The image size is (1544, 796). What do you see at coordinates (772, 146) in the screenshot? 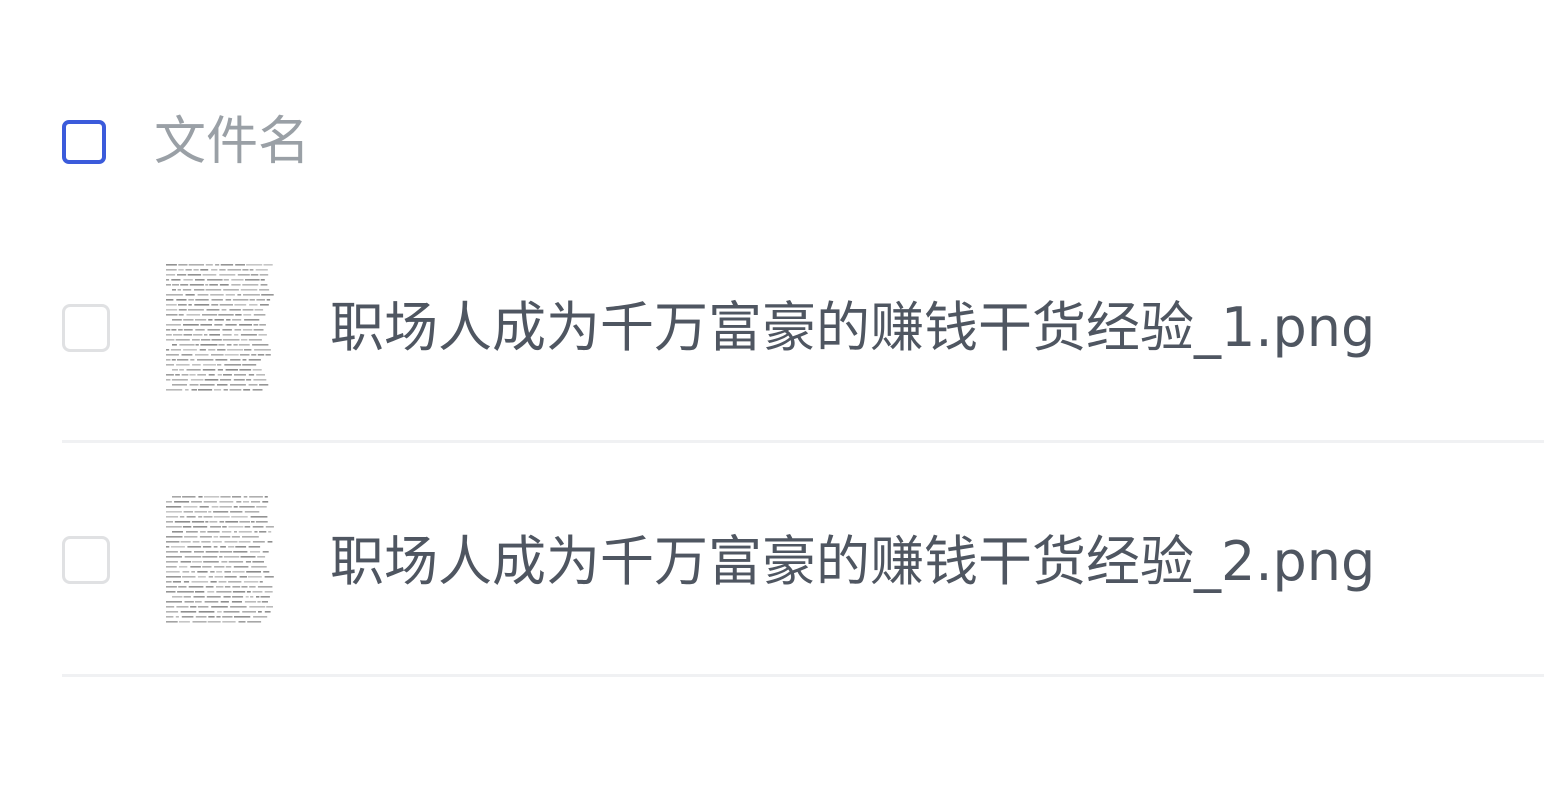
I see `file-list-header: 文件名` at bounding box center [772, 146].